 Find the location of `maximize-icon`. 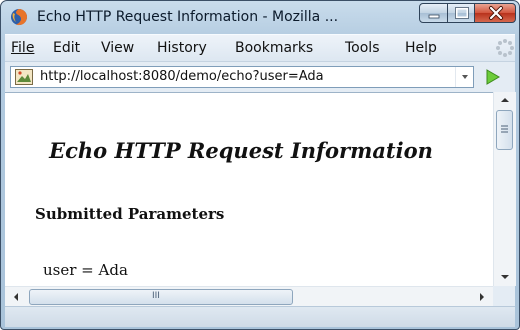

maximize-icon is located at coordinates (462, 13).